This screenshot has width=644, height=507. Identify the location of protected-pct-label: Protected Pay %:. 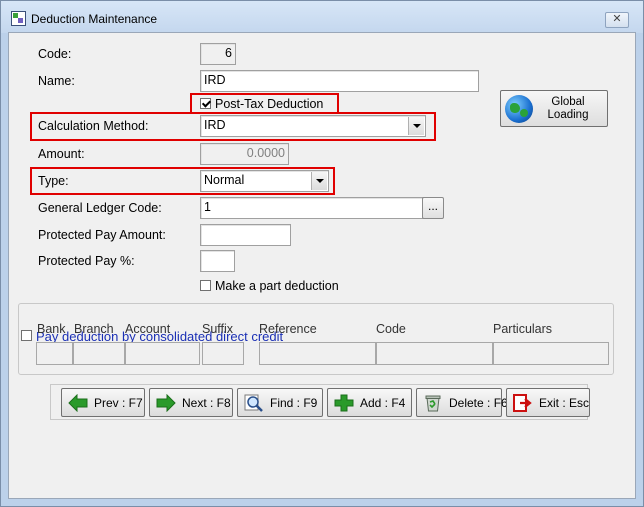
(86, 261).